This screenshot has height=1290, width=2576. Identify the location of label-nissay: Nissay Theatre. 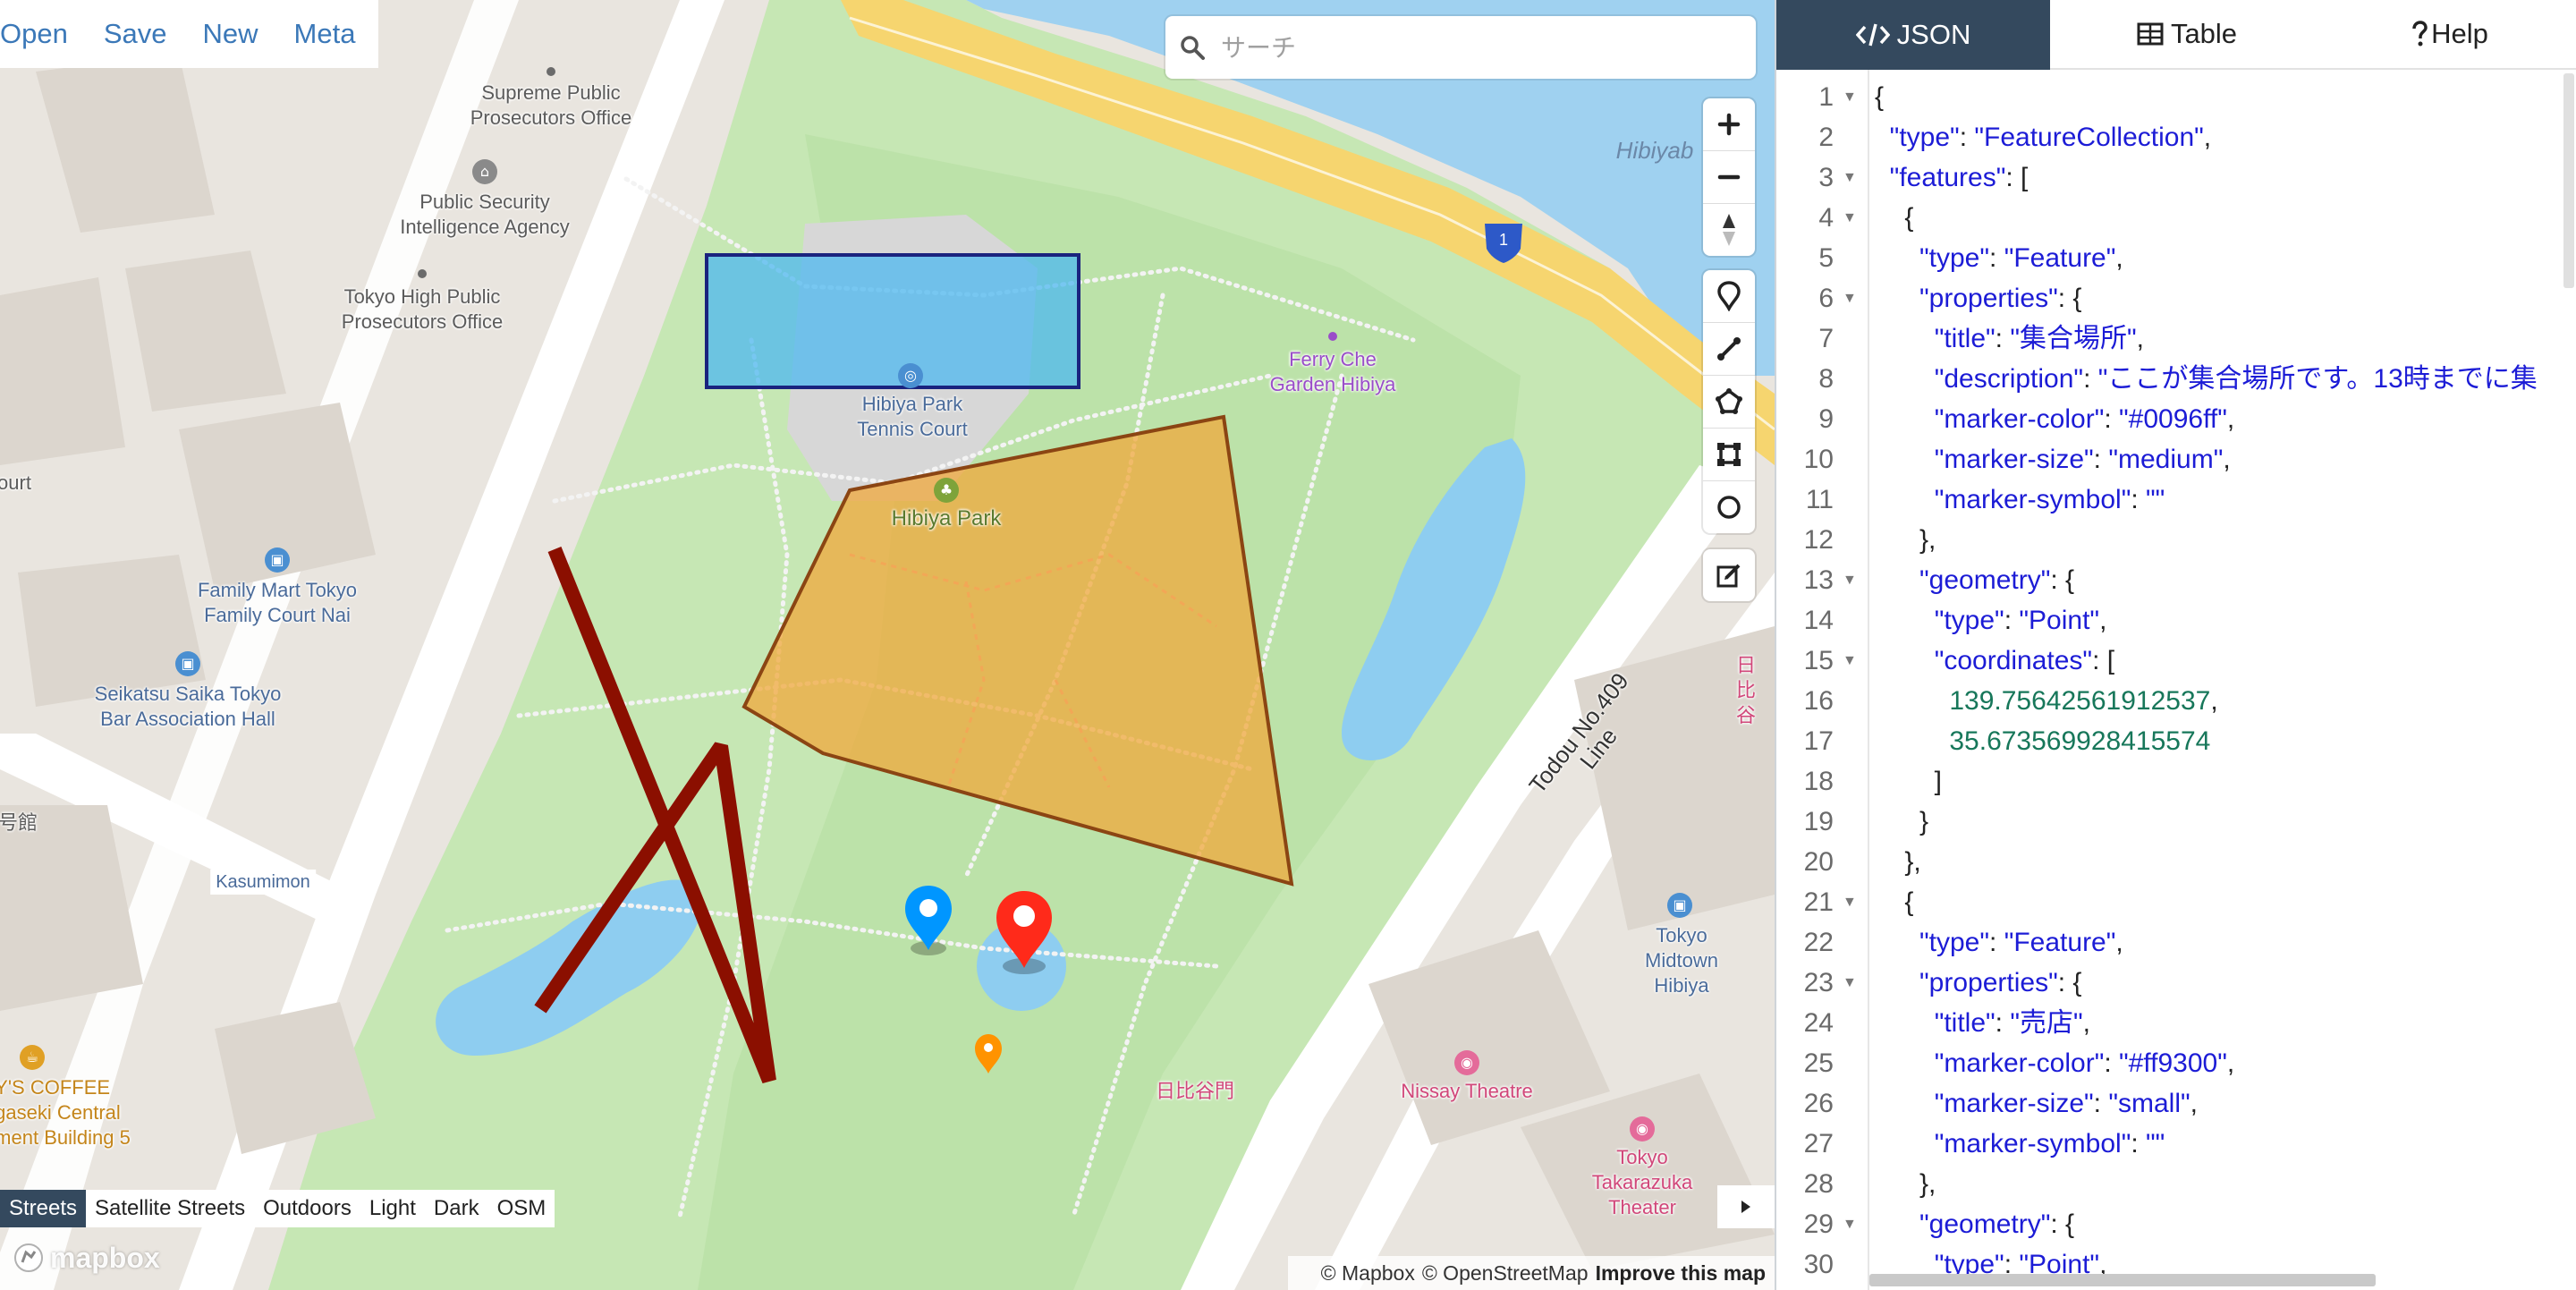
(1467, 1091).